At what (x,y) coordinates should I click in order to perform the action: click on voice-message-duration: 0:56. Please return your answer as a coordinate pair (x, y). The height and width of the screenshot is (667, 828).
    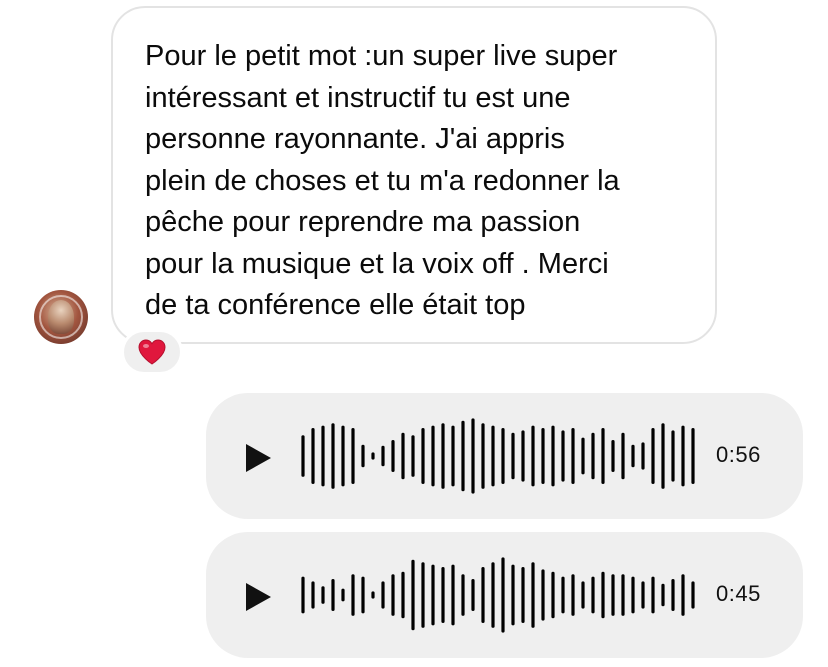
    Looking at the image, I should click on (738, 454).